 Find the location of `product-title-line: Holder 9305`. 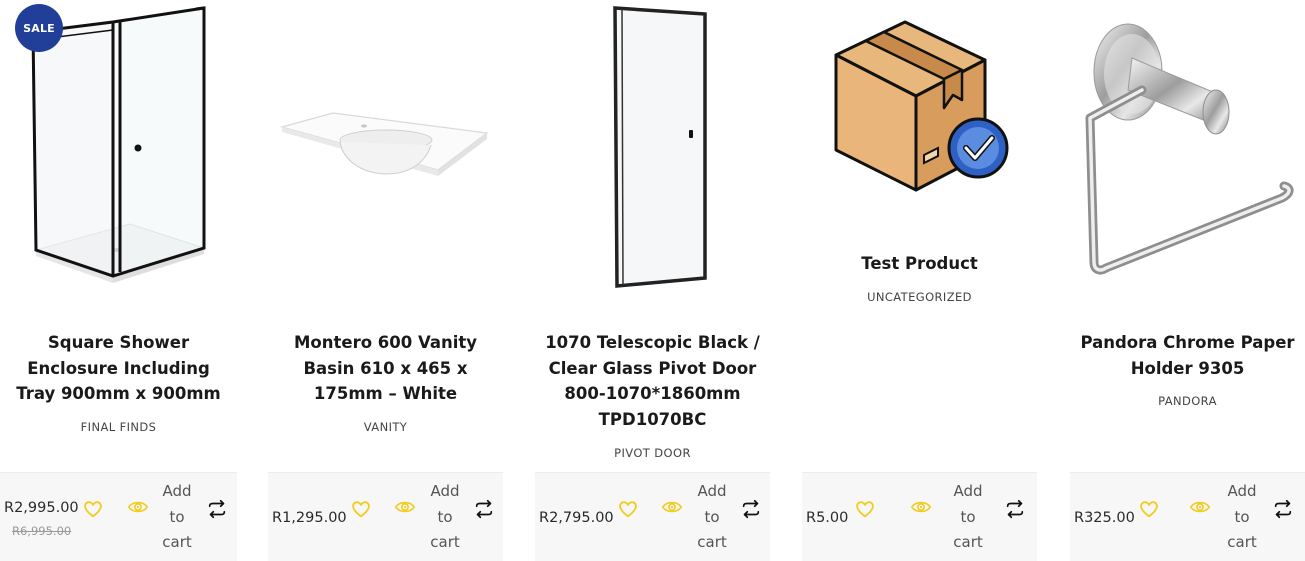

product-title-line: Holder 9305 is located at coordinates (1187, 368).